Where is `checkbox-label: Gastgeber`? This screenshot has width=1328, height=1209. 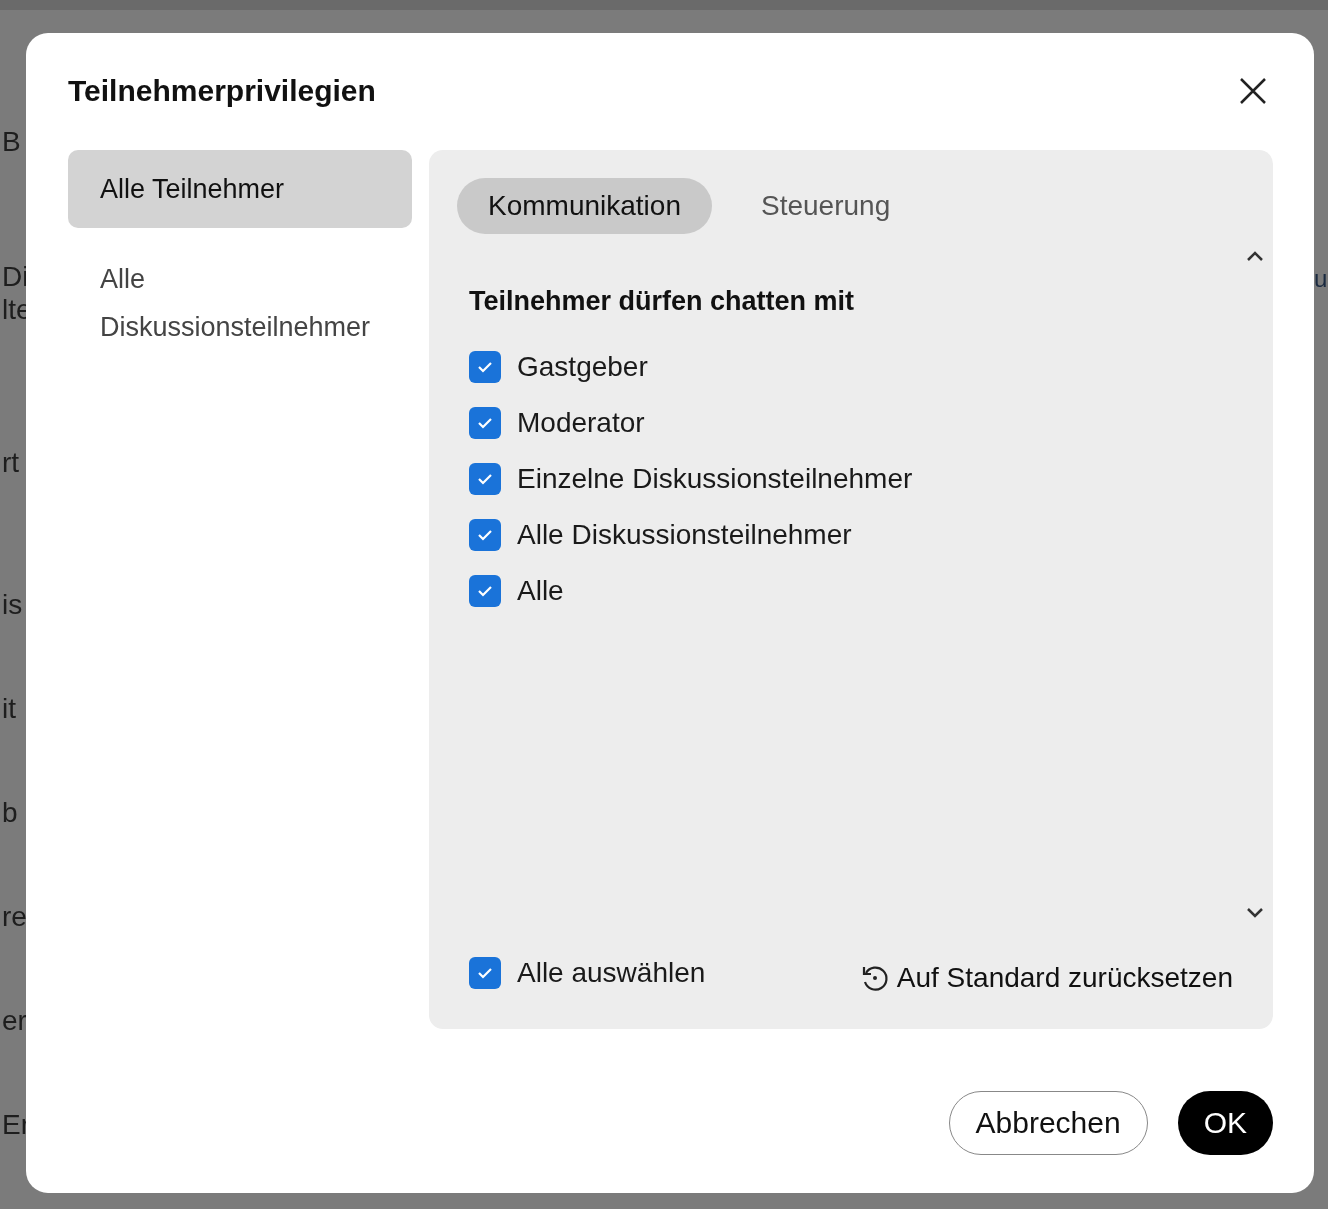 checkbox-label: Gastgeber is located at coordinates (582, 367).